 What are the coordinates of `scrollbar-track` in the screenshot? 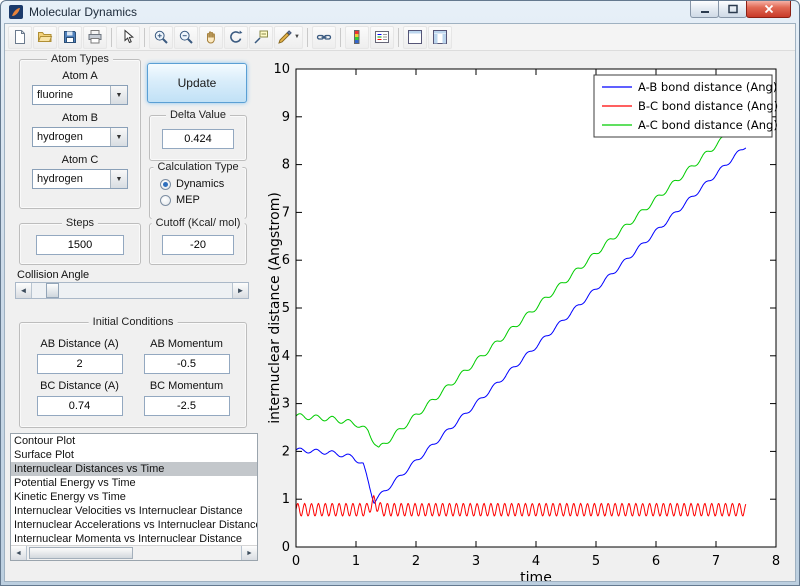 It's located at (134, 553).